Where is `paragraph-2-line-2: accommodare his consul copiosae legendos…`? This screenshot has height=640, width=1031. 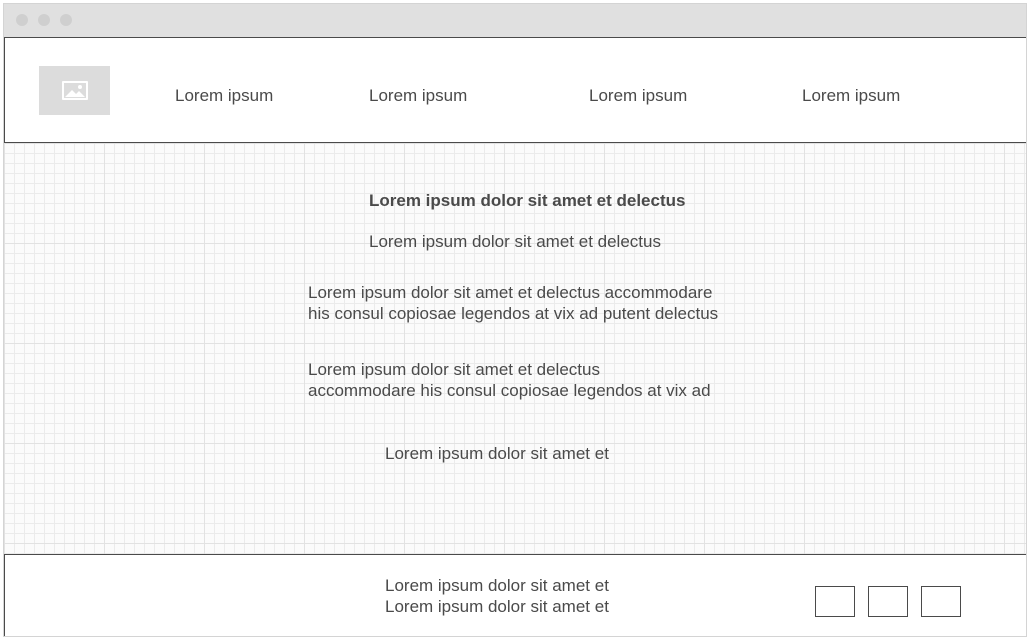
paragraph-2-line-2: accommodare his consul copiosae legendos… is located at coordinates (509, 390).